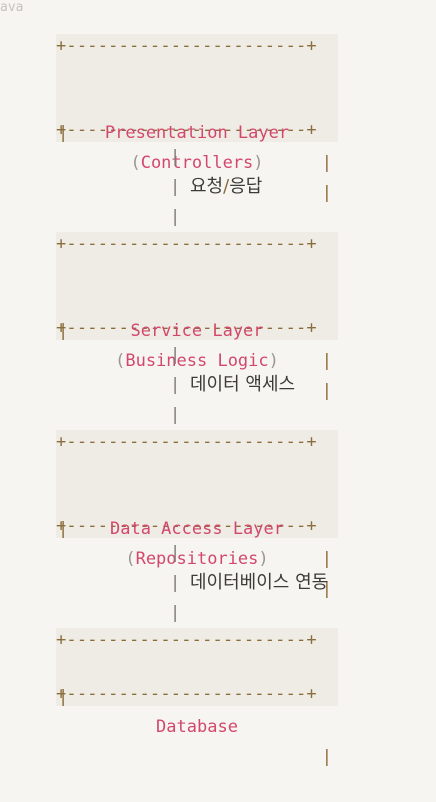 The image size is (436, 802). What do you see at coordinates (259, 582) in the screenshot?
I see `connector-note: 데이터베이스 연동` at bounding box center [259, 582].